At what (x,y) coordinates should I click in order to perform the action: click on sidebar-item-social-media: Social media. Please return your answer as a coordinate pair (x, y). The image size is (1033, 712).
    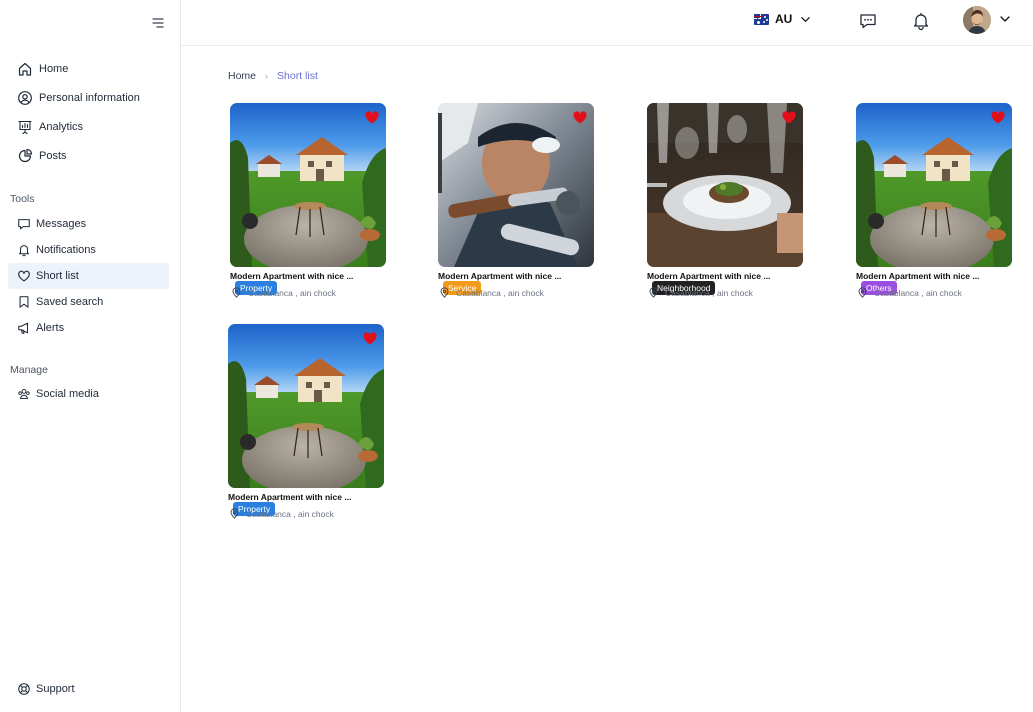
    Looking at the image, I should click on (88, 394).